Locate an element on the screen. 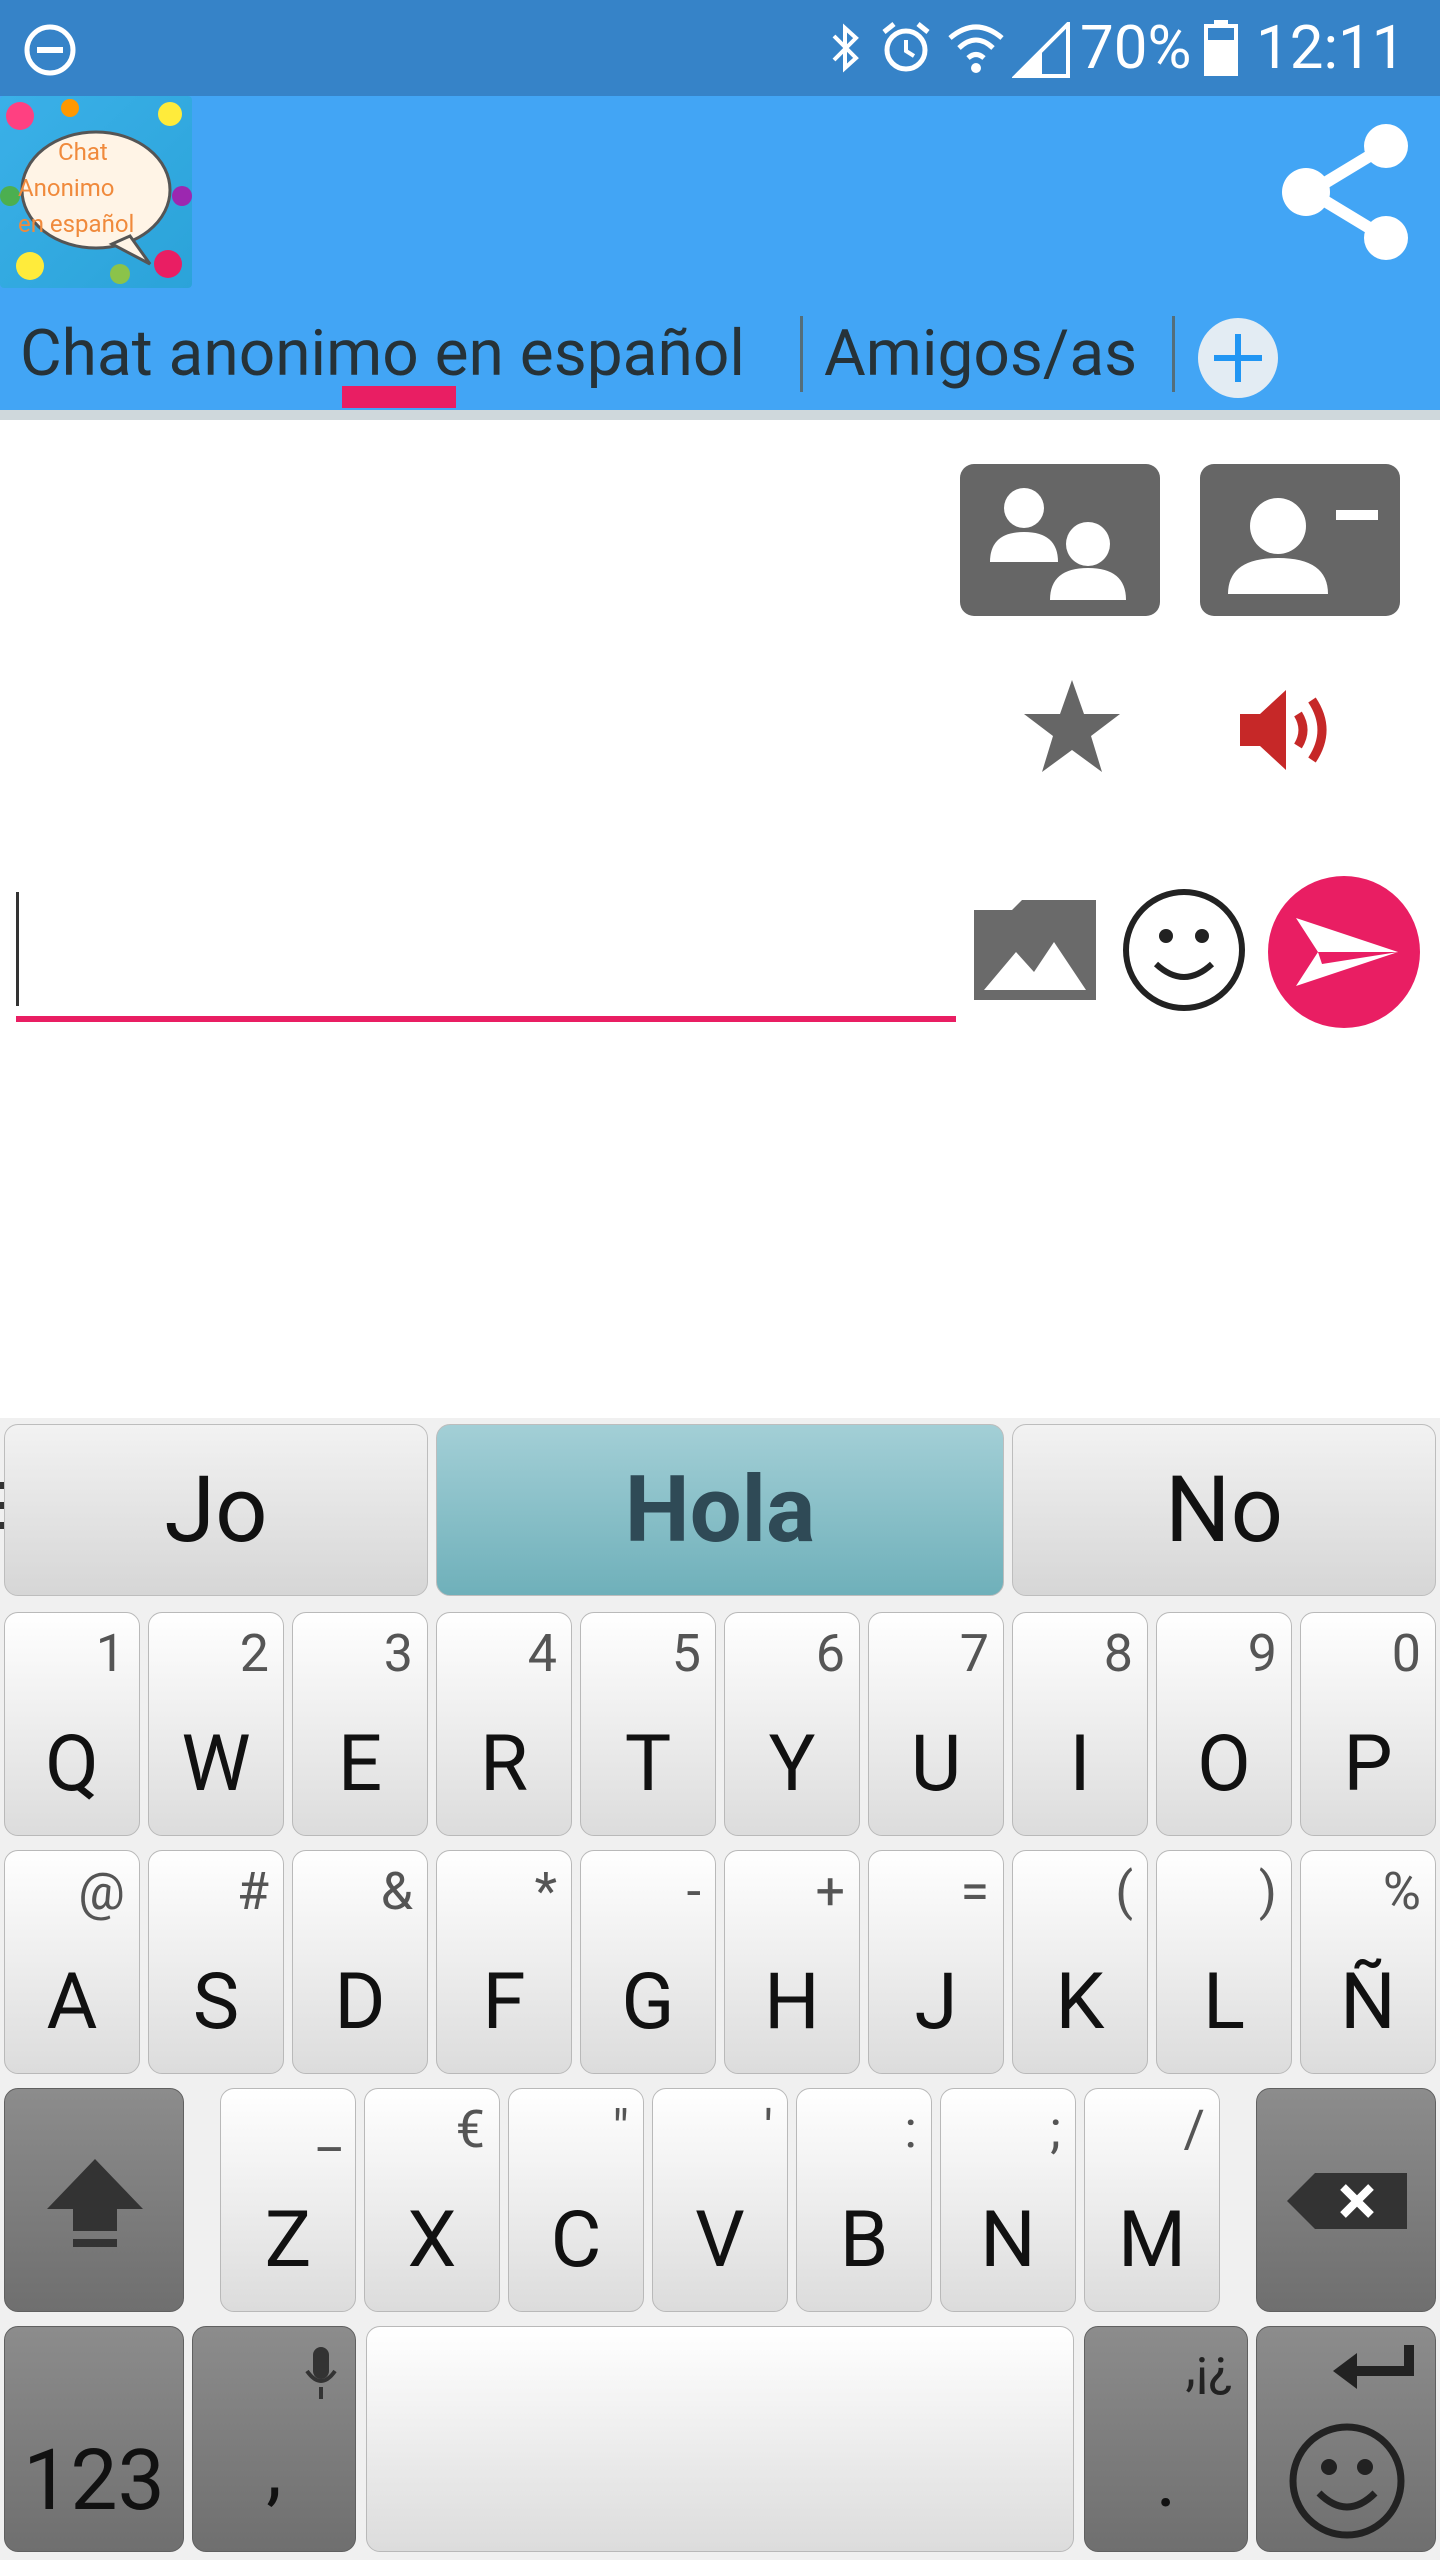 The width and height of the screenshot is (1440, 2560). share-icon is located at coordinates (1344, 192).